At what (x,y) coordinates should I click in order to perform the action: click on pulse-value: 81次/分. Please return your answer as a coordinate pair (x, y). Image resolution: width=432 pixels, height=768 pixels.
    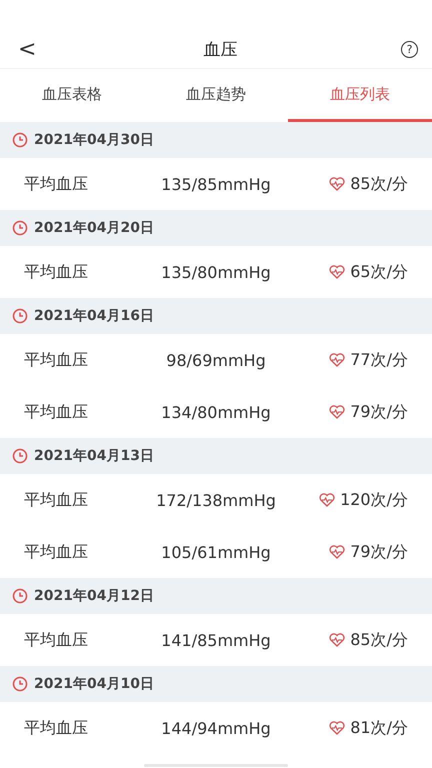
    Looking at the image, I should click on (379, 728).